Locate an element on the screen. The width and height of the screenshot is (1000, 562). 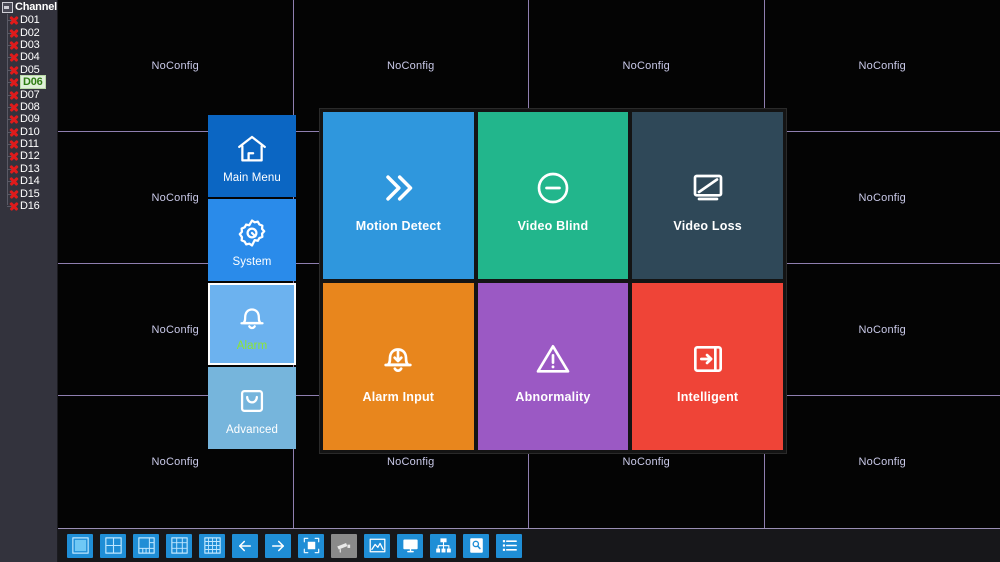
channel-item-d07: D07 is located at coordinates (28, 94).